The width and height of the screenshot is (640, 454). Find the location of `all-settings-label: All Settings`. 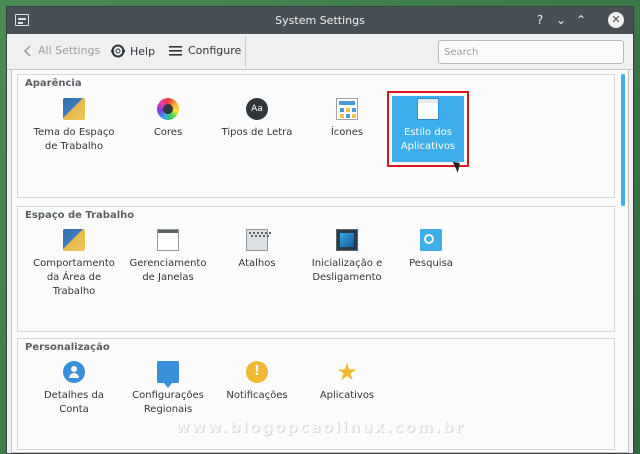

all-settings-label: All Settings is located at coordinates (69, 50).